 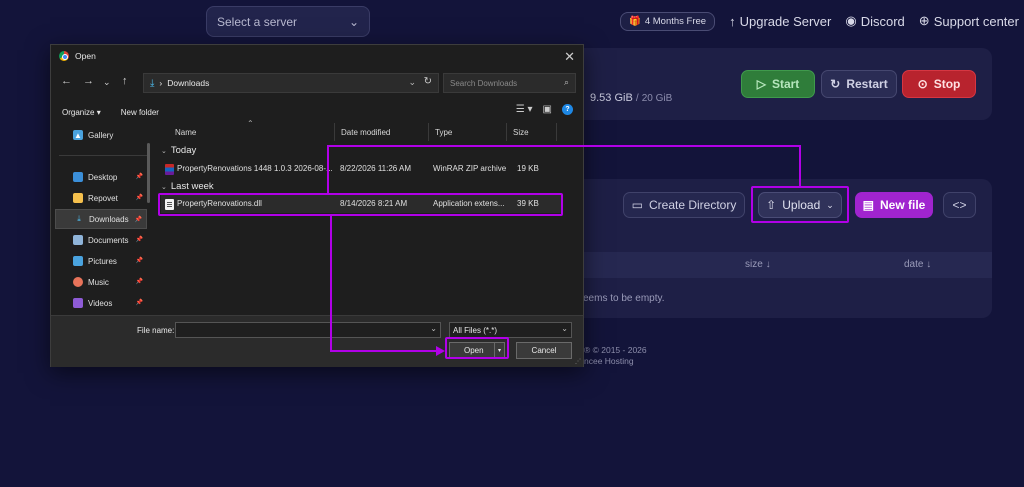 I want to click on open-button: Open ▾, so click(x=477, y=350).